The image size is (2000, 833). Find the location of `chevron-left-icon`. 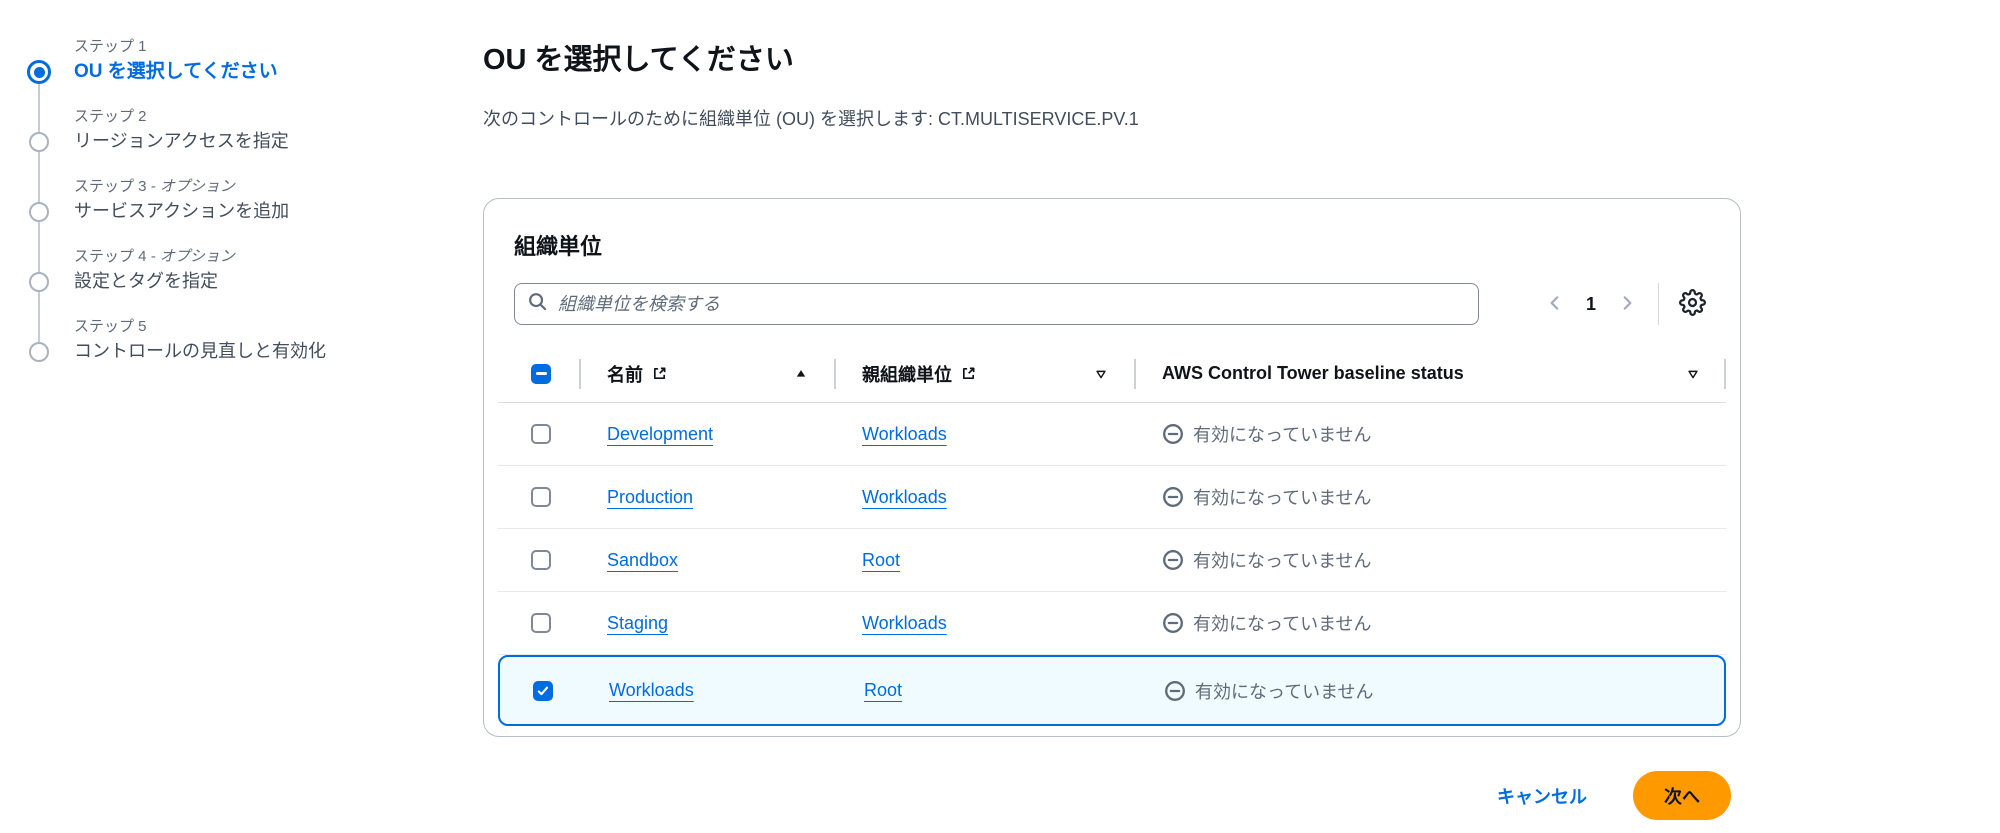

chevron-left-icon is located at coordinates (1555, 304).